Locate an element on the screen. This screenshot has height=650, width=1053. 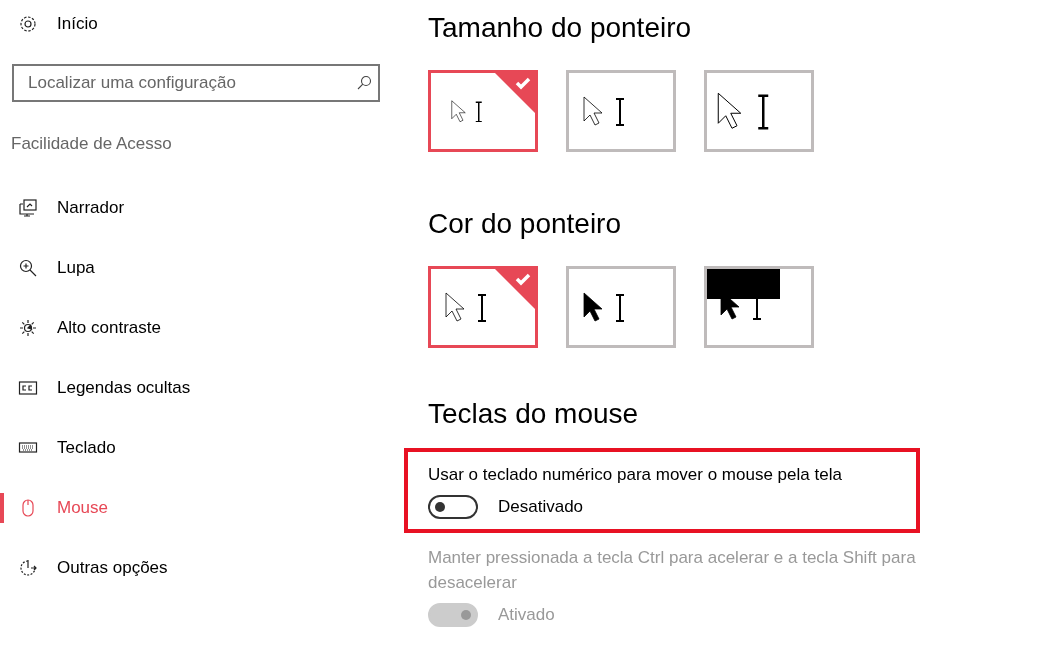
section-title: Tamanho do ponteiro is located at coordinates (560, 28).